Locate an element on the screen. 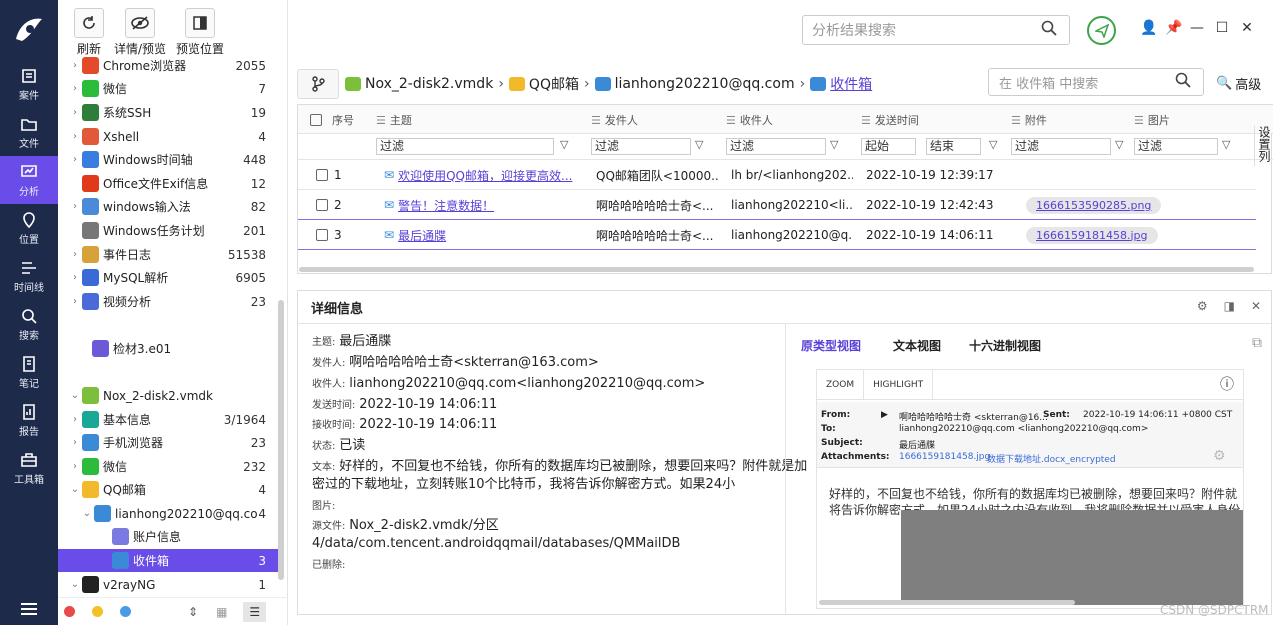  rail-item-2: 分析 is located at coordinates (29, 180).